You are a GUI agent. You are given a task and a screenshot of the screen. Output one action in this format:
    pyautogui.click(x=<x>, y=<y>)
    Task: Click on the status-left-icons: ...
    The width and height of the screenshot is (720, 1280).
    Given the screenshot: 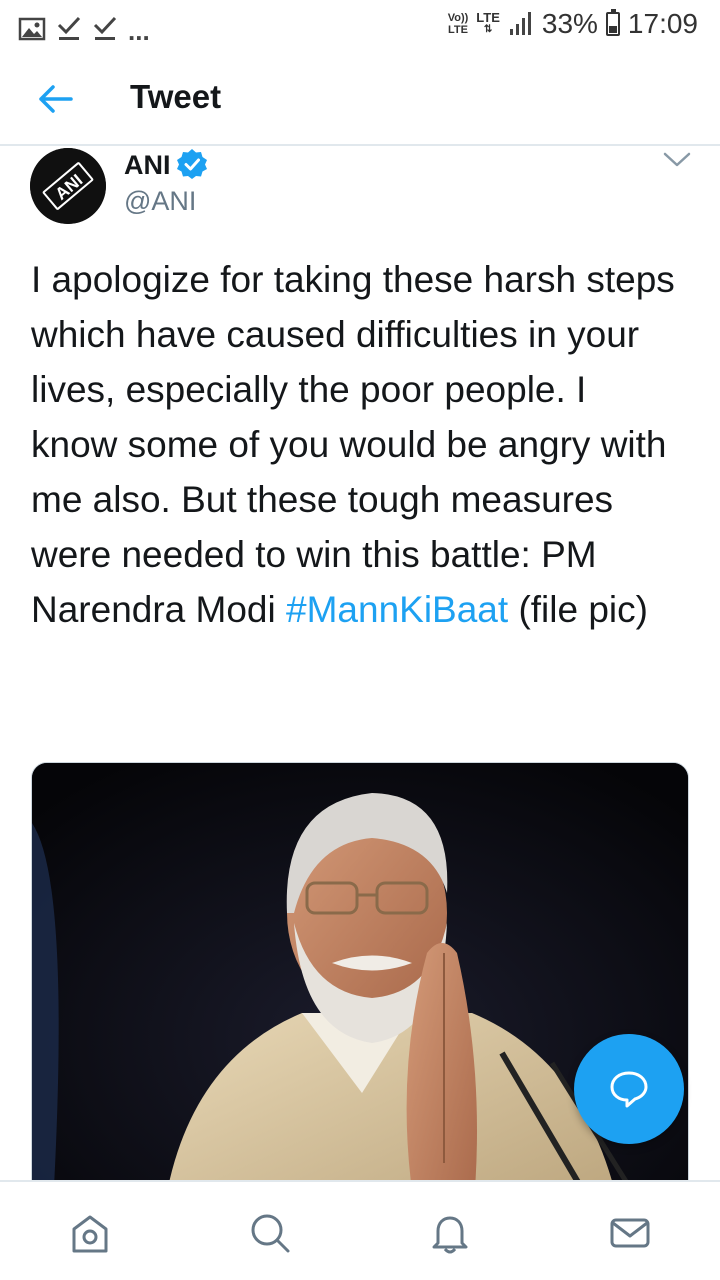 What is the action you would take?
    pyautogui.click(x=84, y=28)
    